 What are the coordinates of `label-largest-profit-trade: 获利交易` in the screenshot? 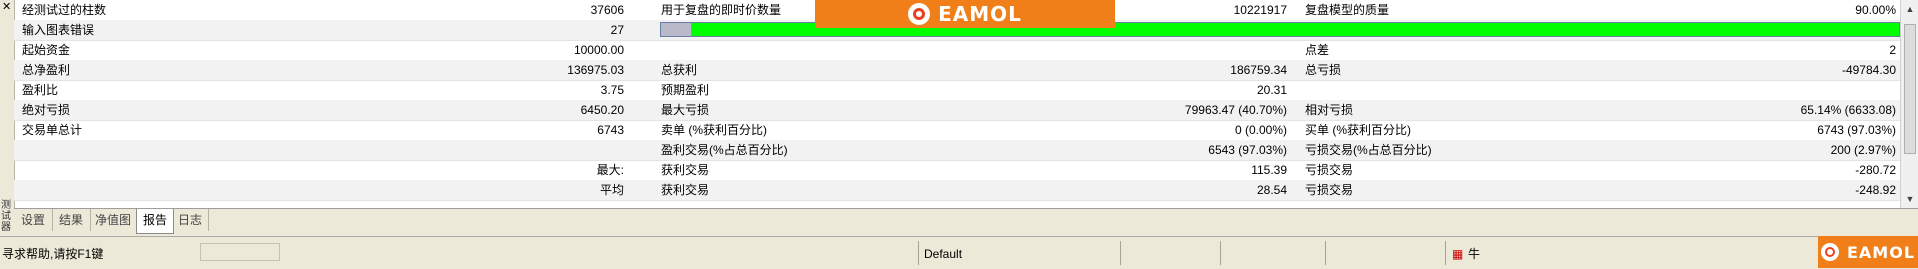 It's located at (685, 170).